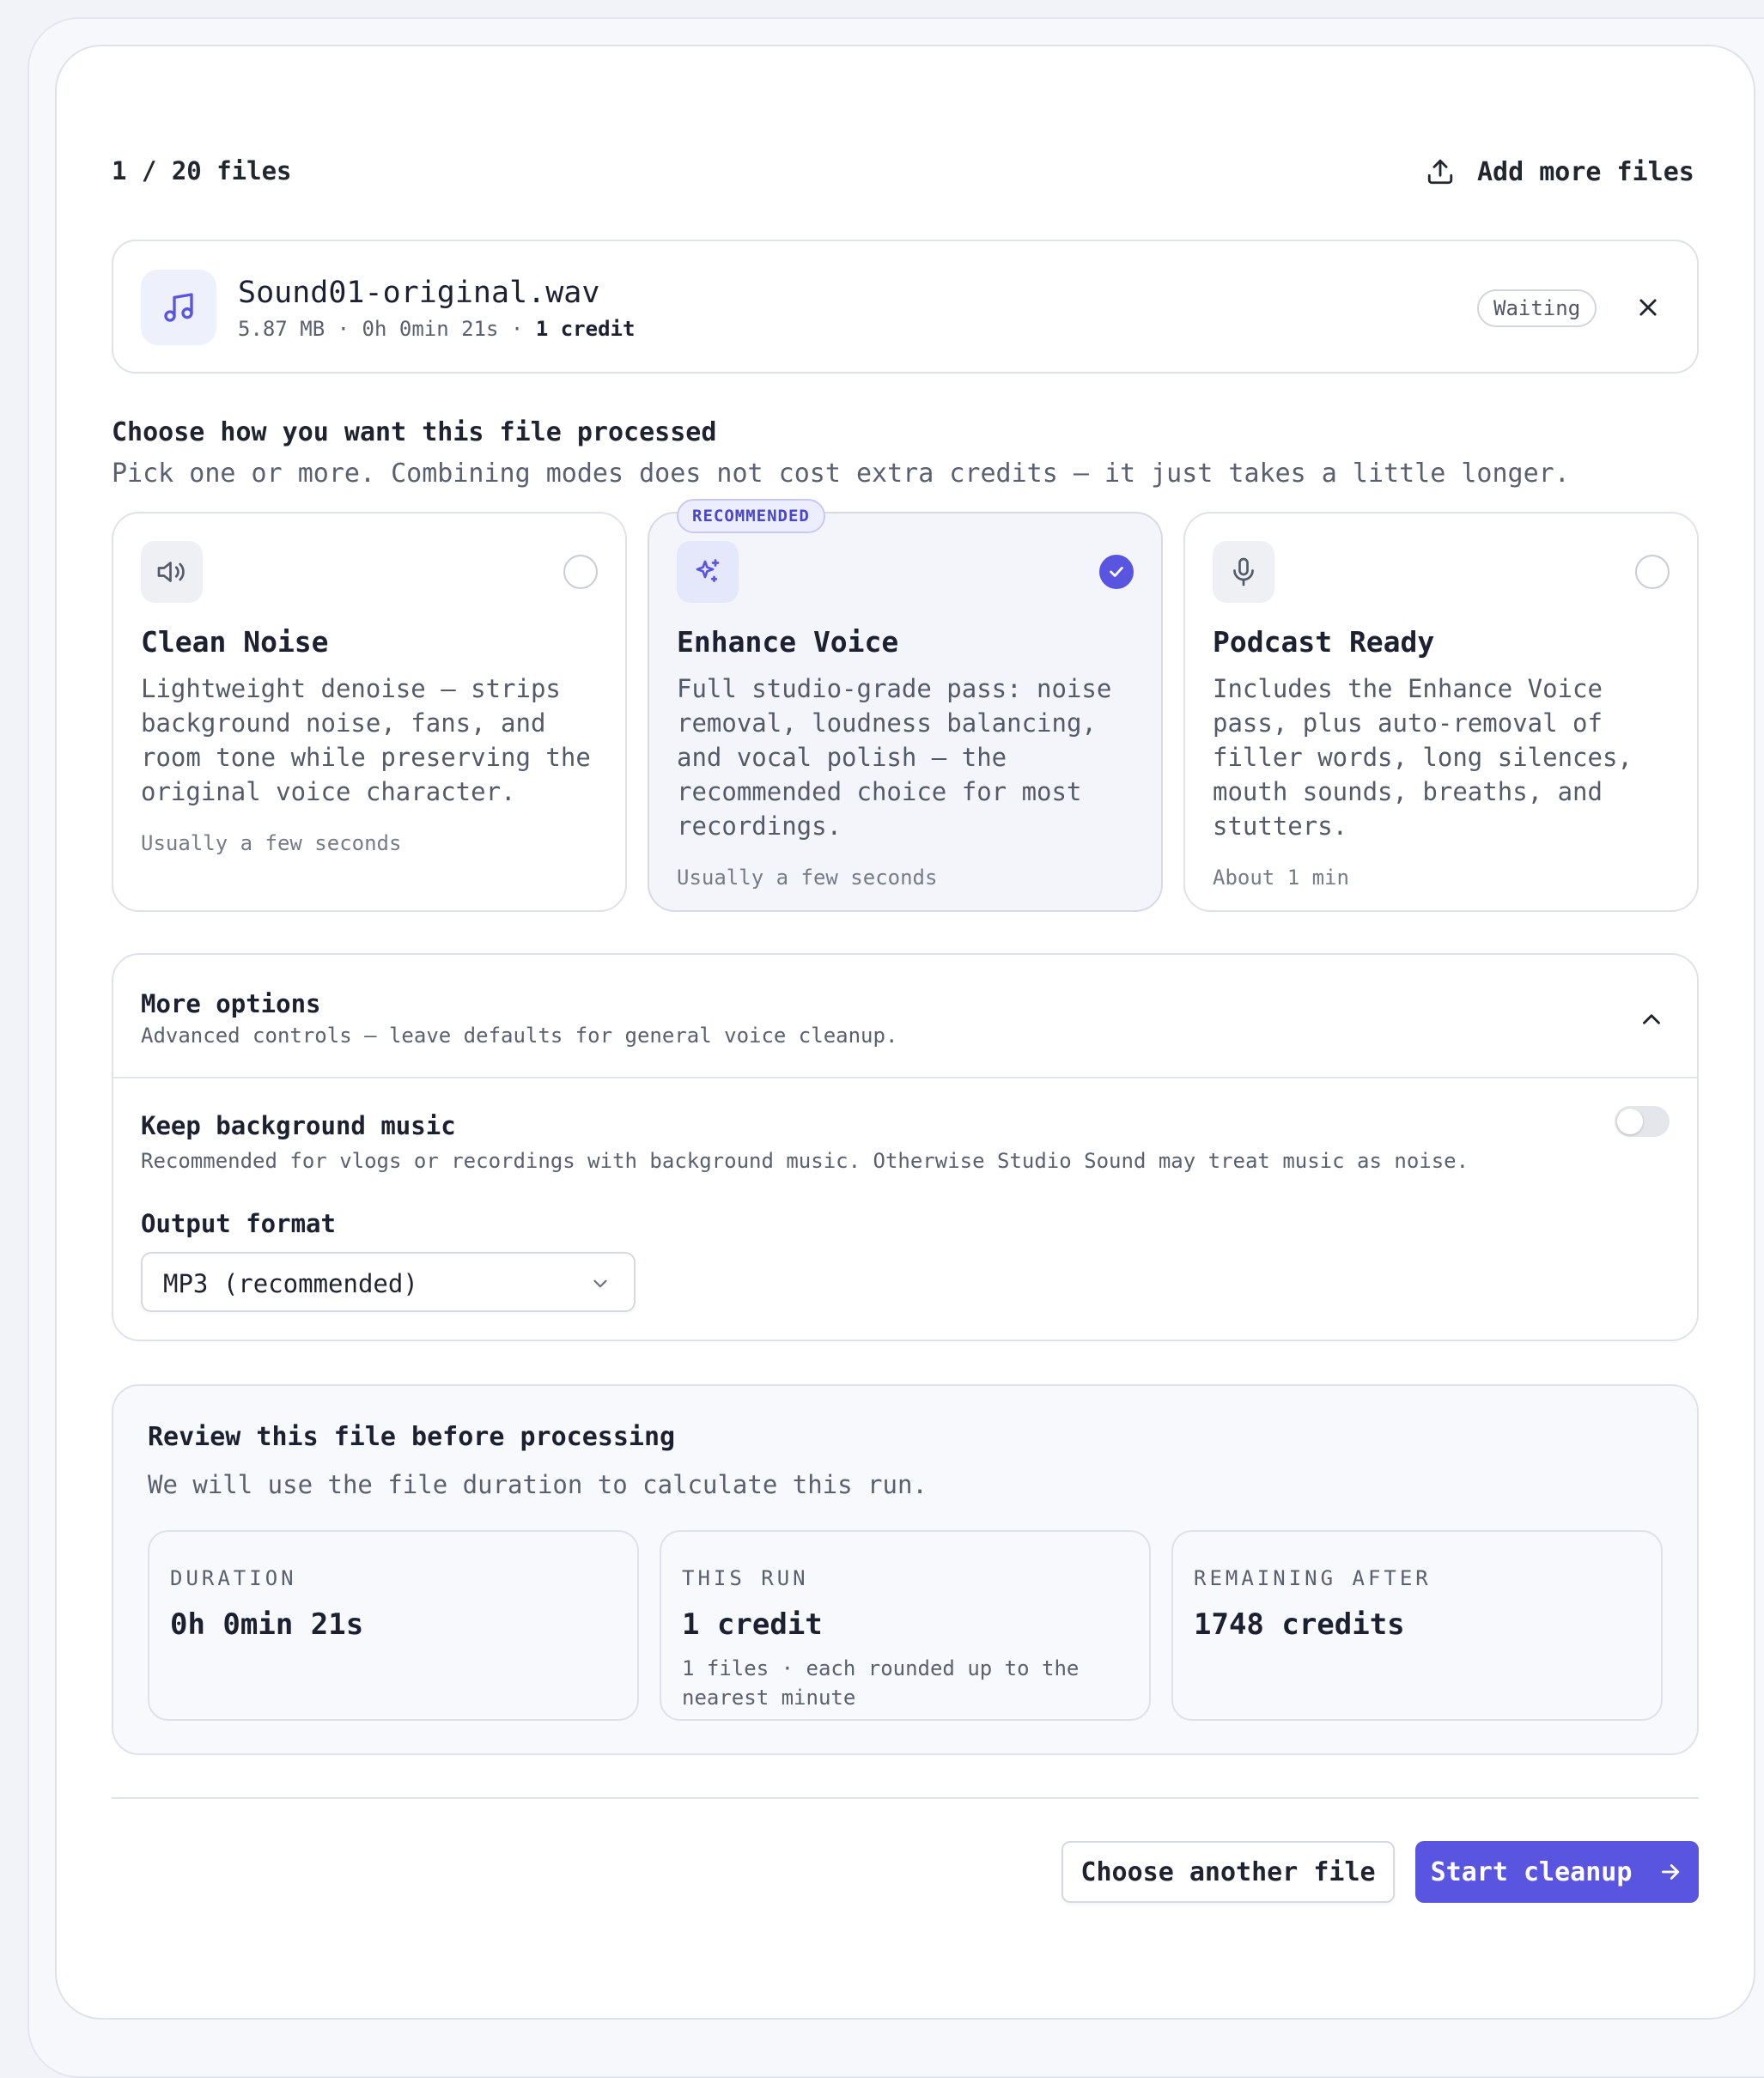 The height and width of the screenshot is (2078, 1764). What do you see at coordinates (1537, 308) in the screenshot?
I see `status-badge: Waiting` at bounding box center [1537, 308].